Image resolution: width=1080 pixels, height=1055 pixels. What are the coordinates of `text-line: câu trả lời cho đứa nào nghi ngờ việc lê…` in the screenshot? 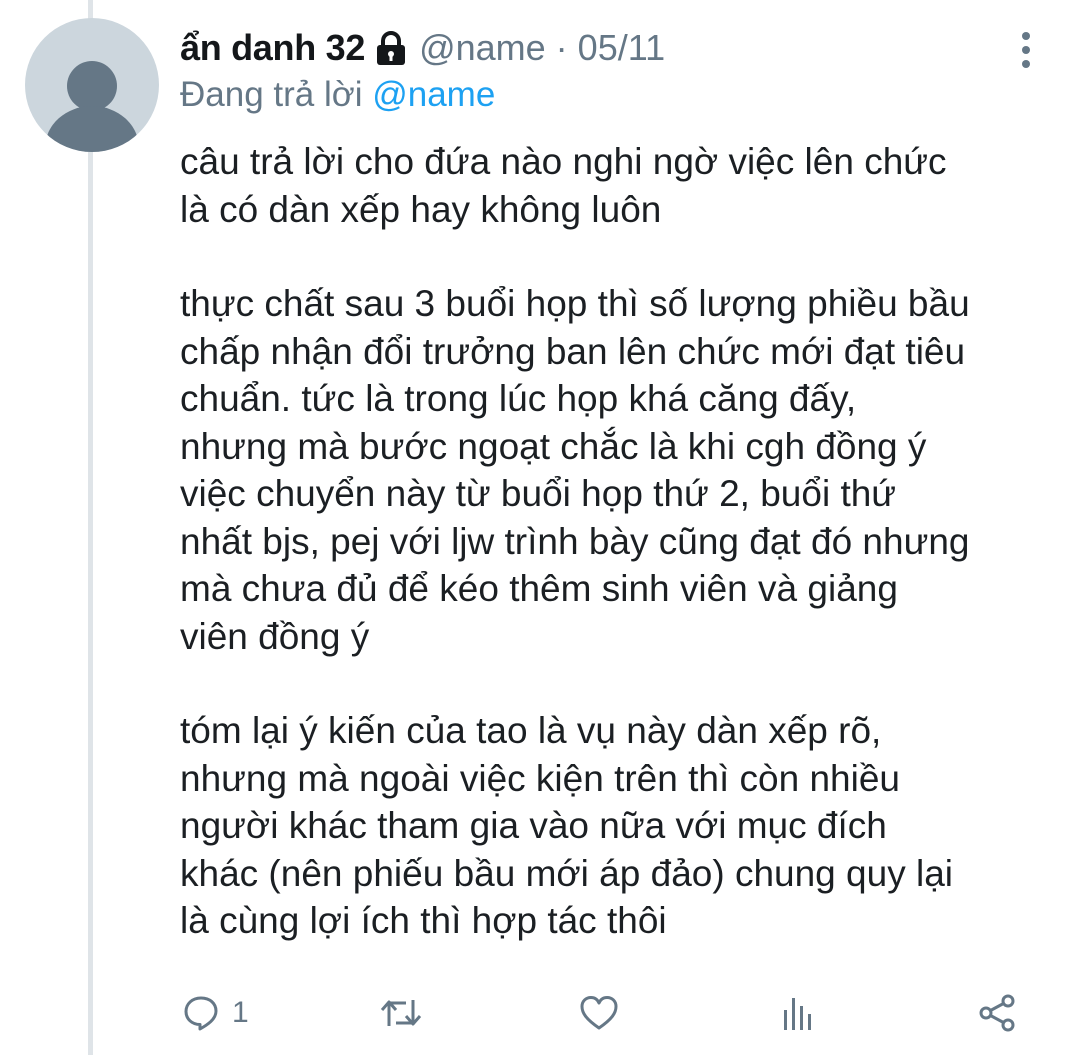 It's located at (563, 161).